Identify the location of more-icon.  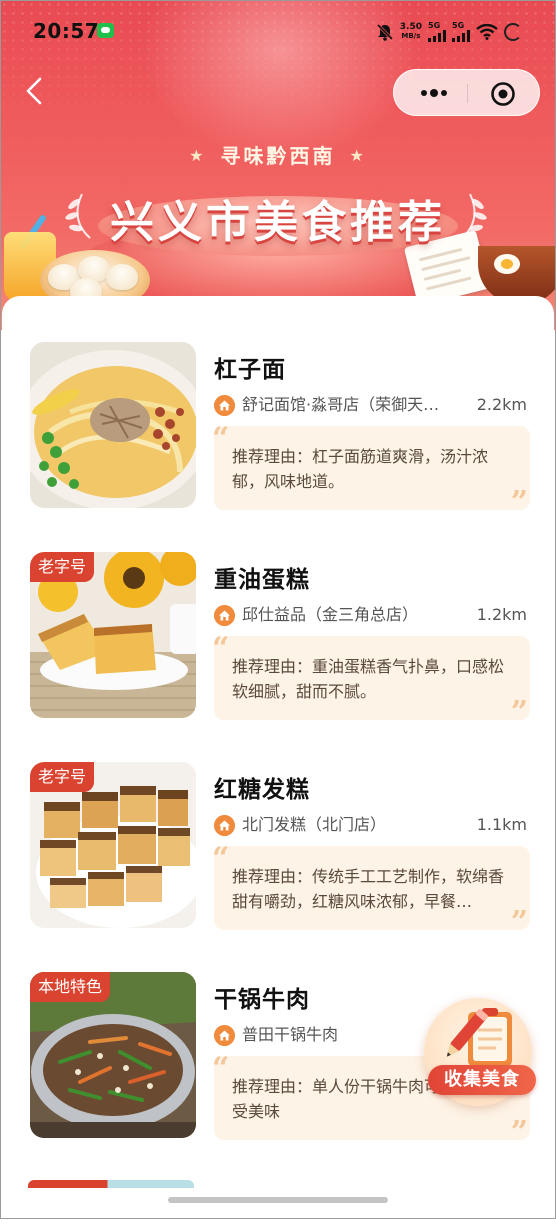
(434, 93).